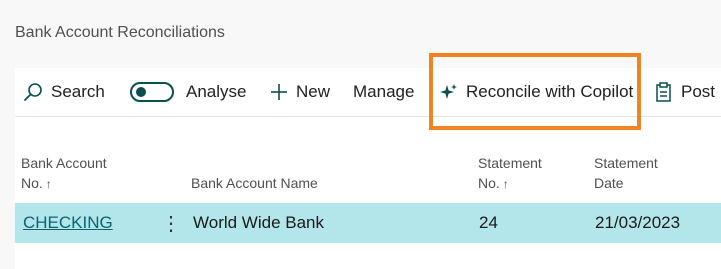 This screenshot has width=721, height=269. What do you see at coordinates (78, 91) in the screenshot?
I see `search-label: Search` at bounding box center [78, 91].